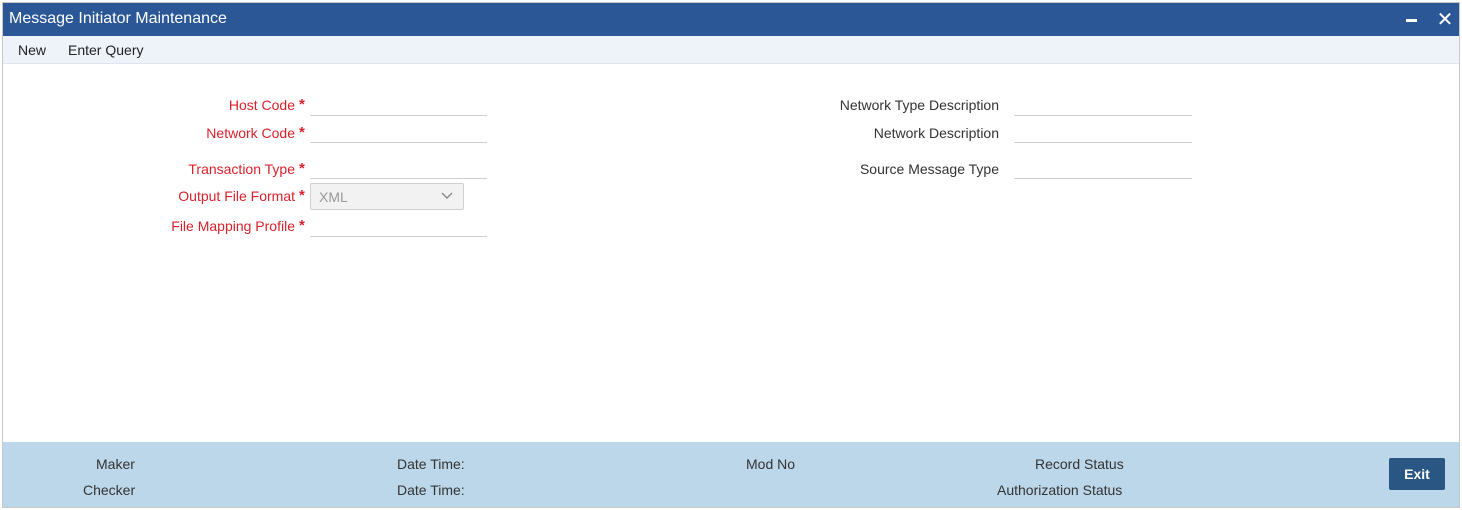 The width and height of the screenshot is (1462, 510). I want to click on network-description-label: Network Description, so click(936, 133).